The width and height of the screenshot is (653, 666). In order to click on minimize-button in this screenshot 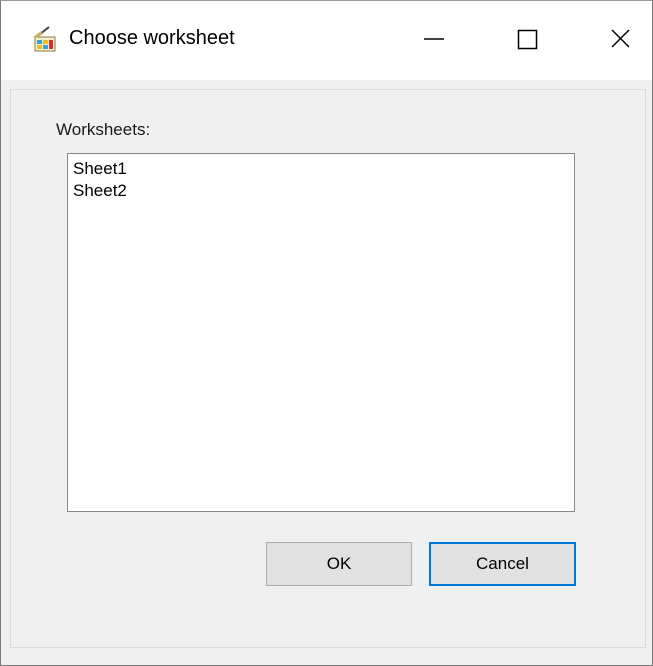, I will do `click(434, 40)`.